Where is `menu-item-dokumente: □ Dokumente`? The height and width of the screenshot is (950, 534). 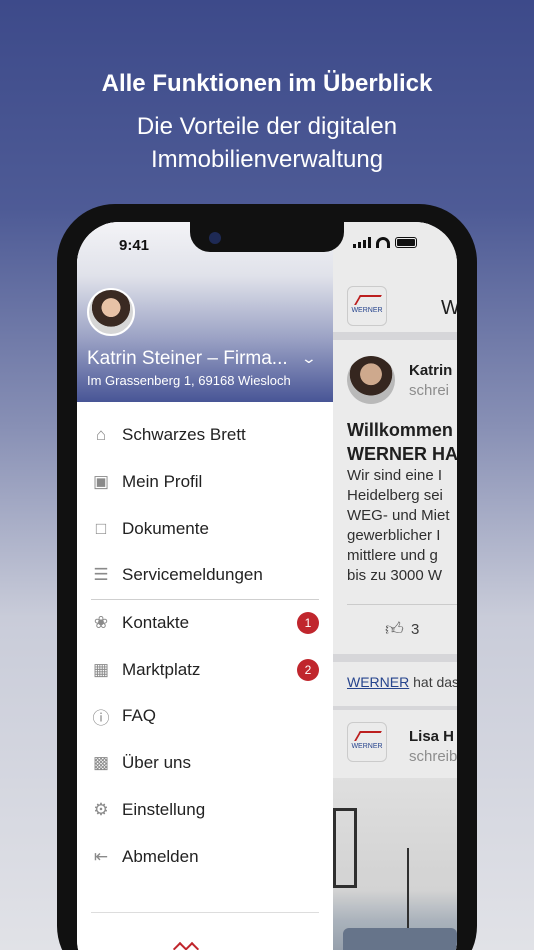 menu-item-dokumente: □ Dokumente is located at coordinates (205, 528).